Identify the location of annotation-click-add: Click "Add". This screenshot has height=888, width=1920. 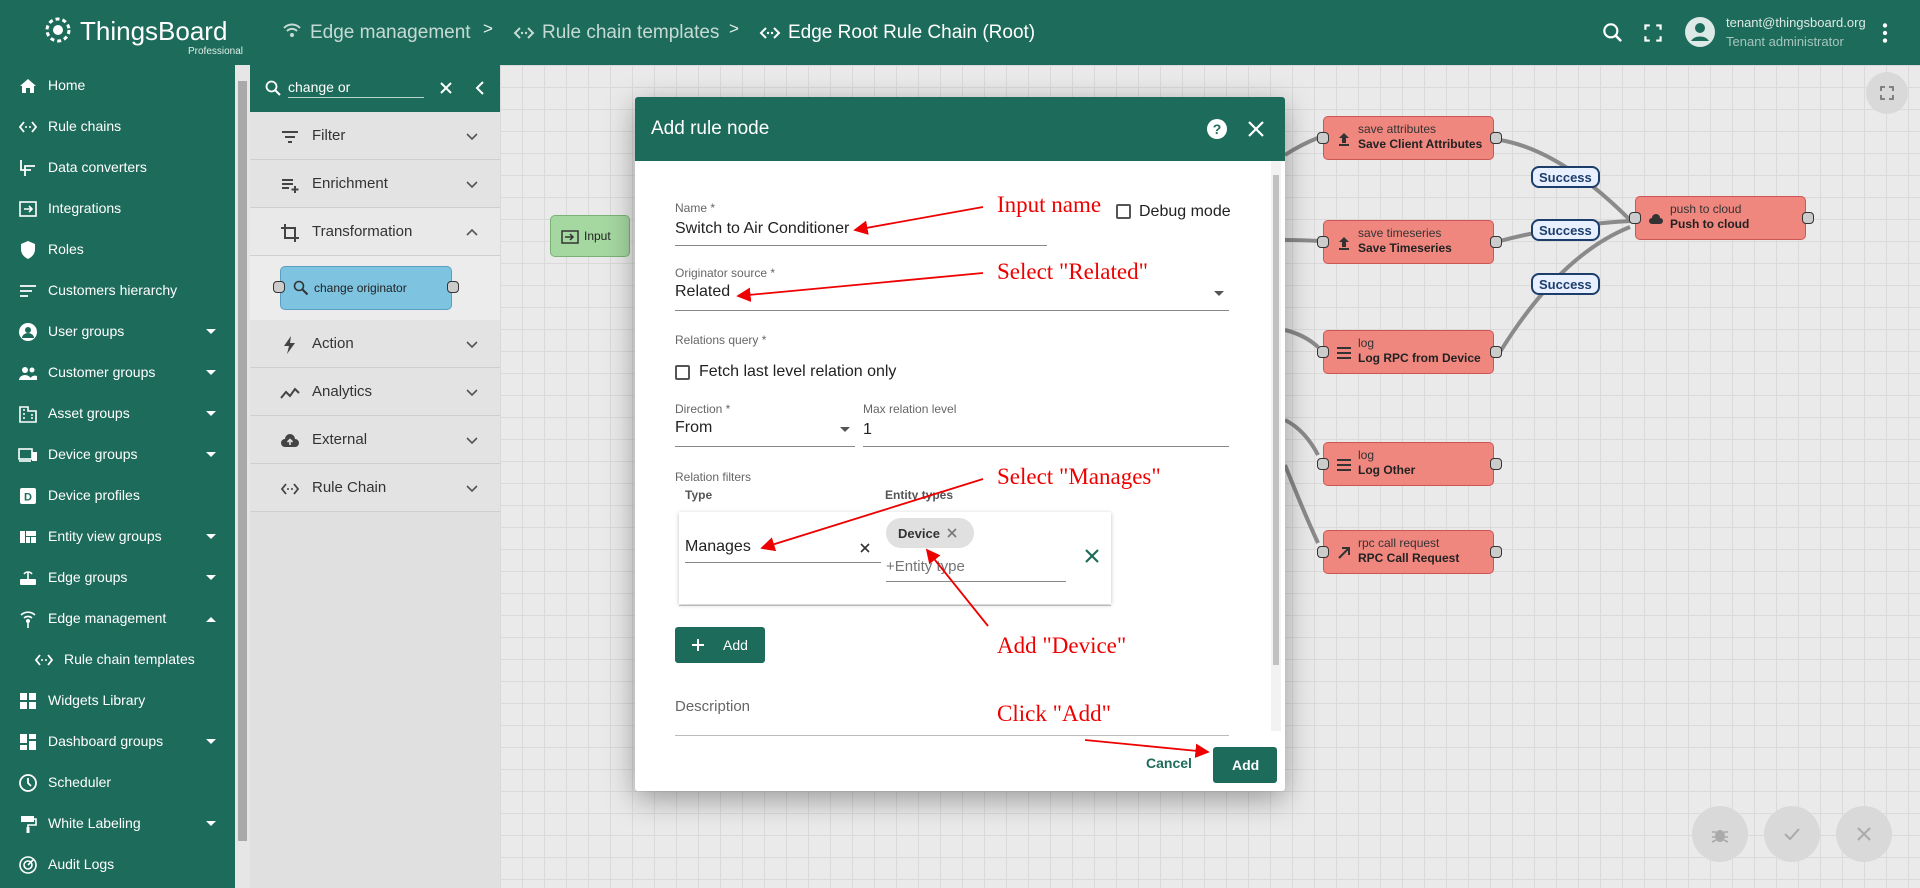
(1054, 713).